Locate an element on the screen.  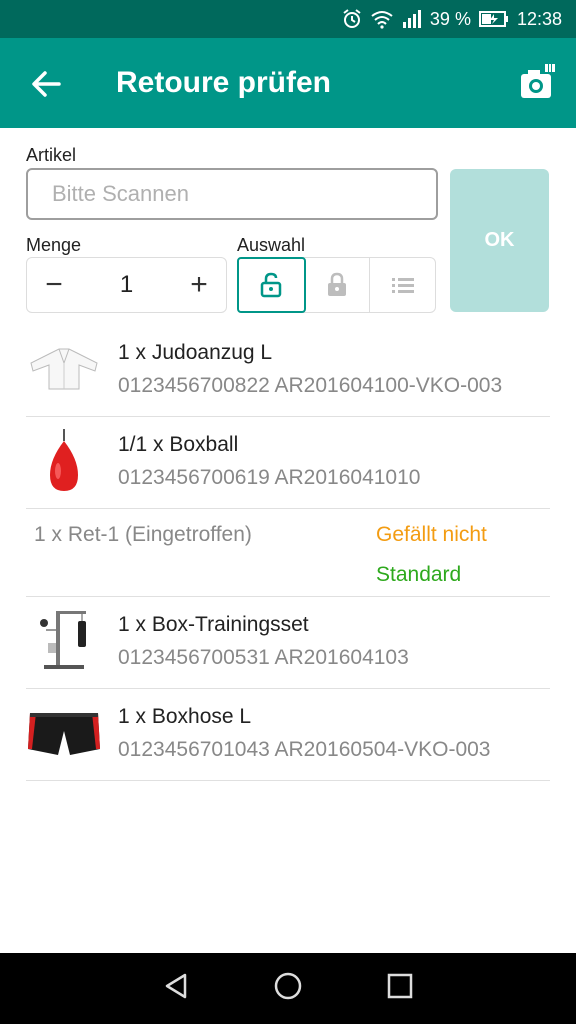
system-nav-bar is located at coordinates (288, 988).